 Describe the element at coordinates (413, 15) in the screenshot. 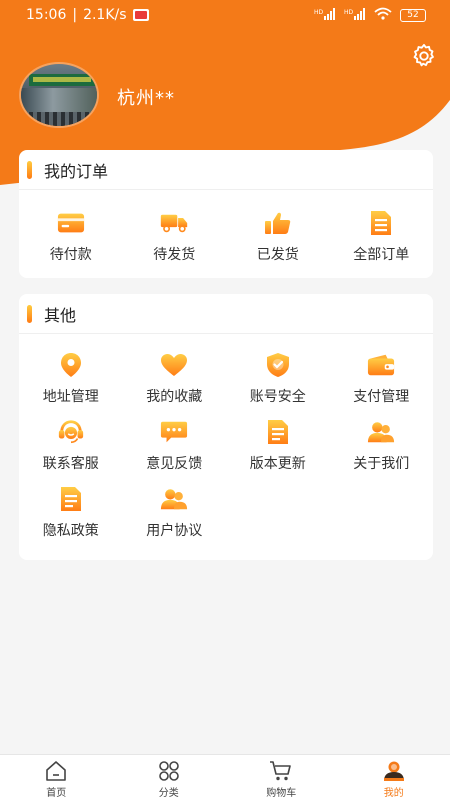

I see `battery-icon: 52` at that location.